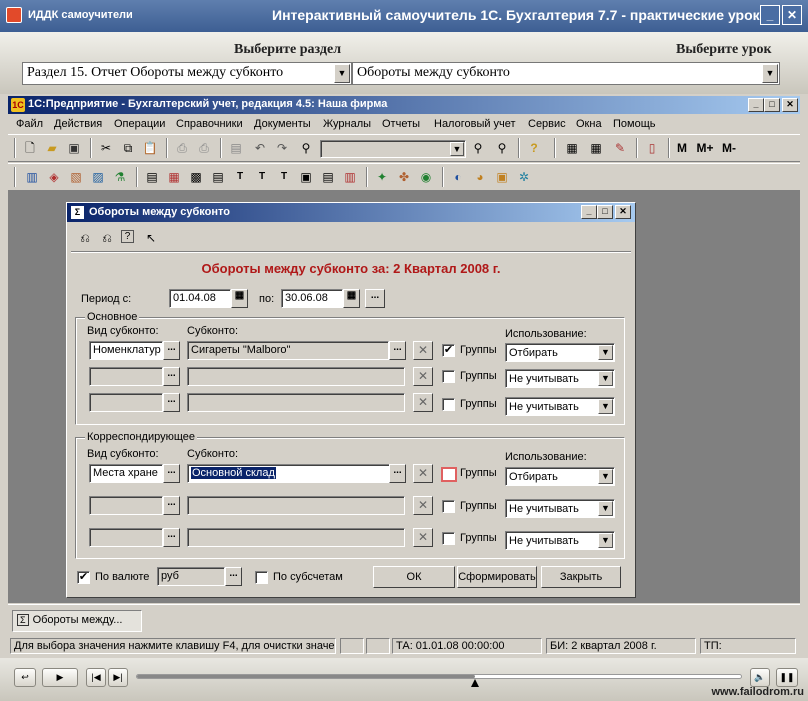  Describe the element at coordinates (128, 148) in the screenshot. I see `copy-icon: ⧉` at that location.